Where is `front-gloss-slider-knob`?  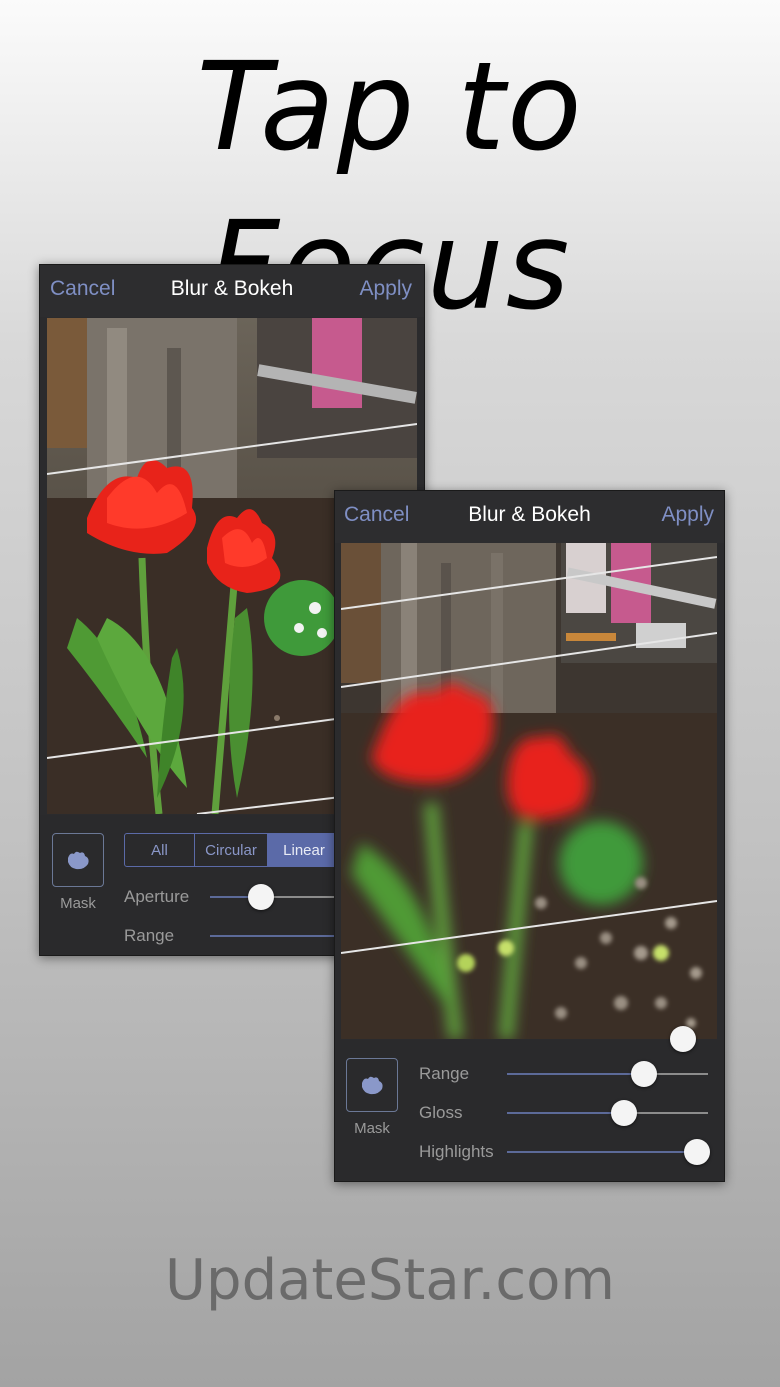 front-gloss-slider-knob is located at coordinates (624, 1113).